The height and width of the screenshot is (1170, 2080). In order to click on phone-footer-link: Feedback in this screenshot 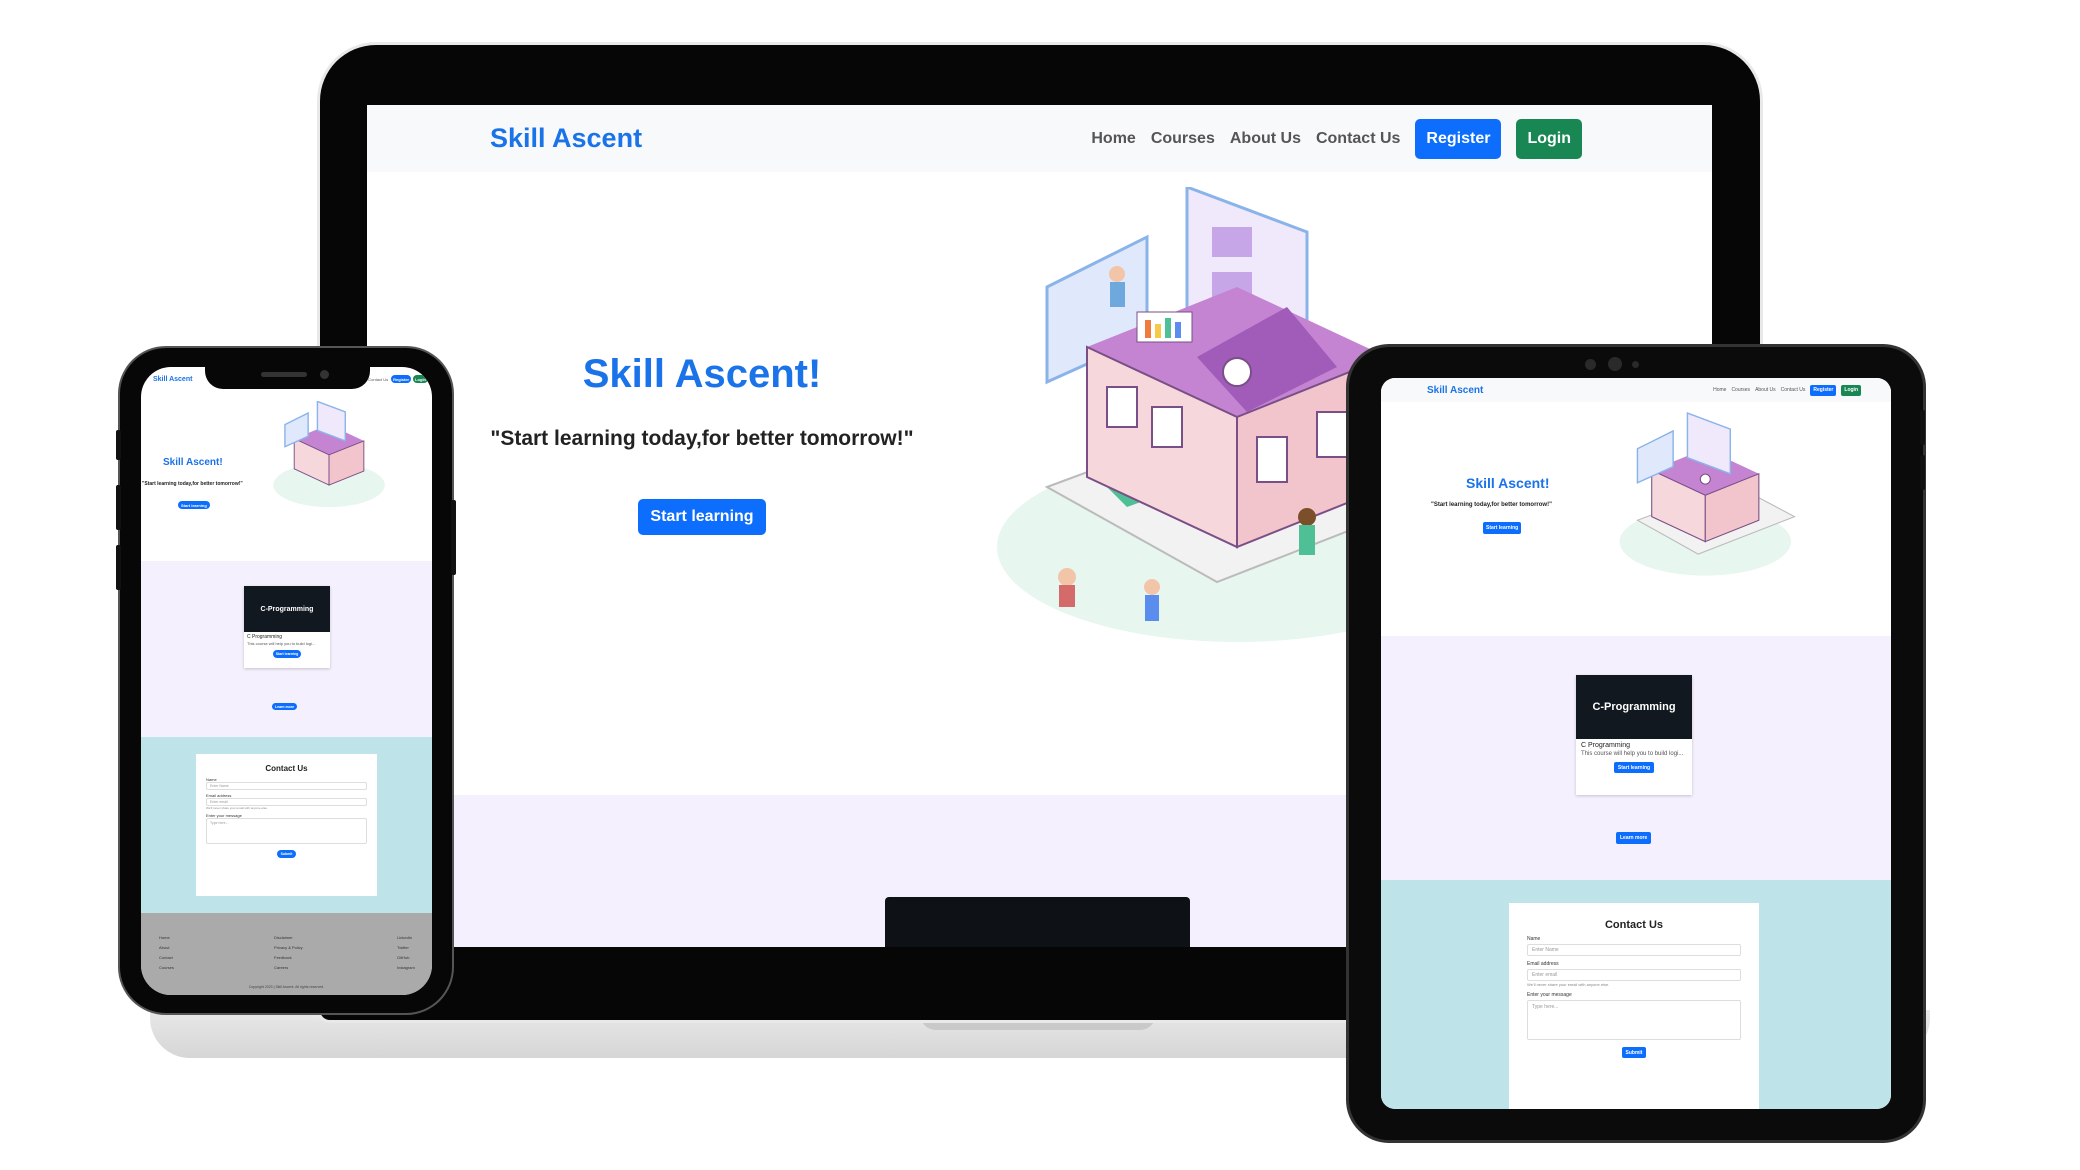, I will do `click(288, 958)`.